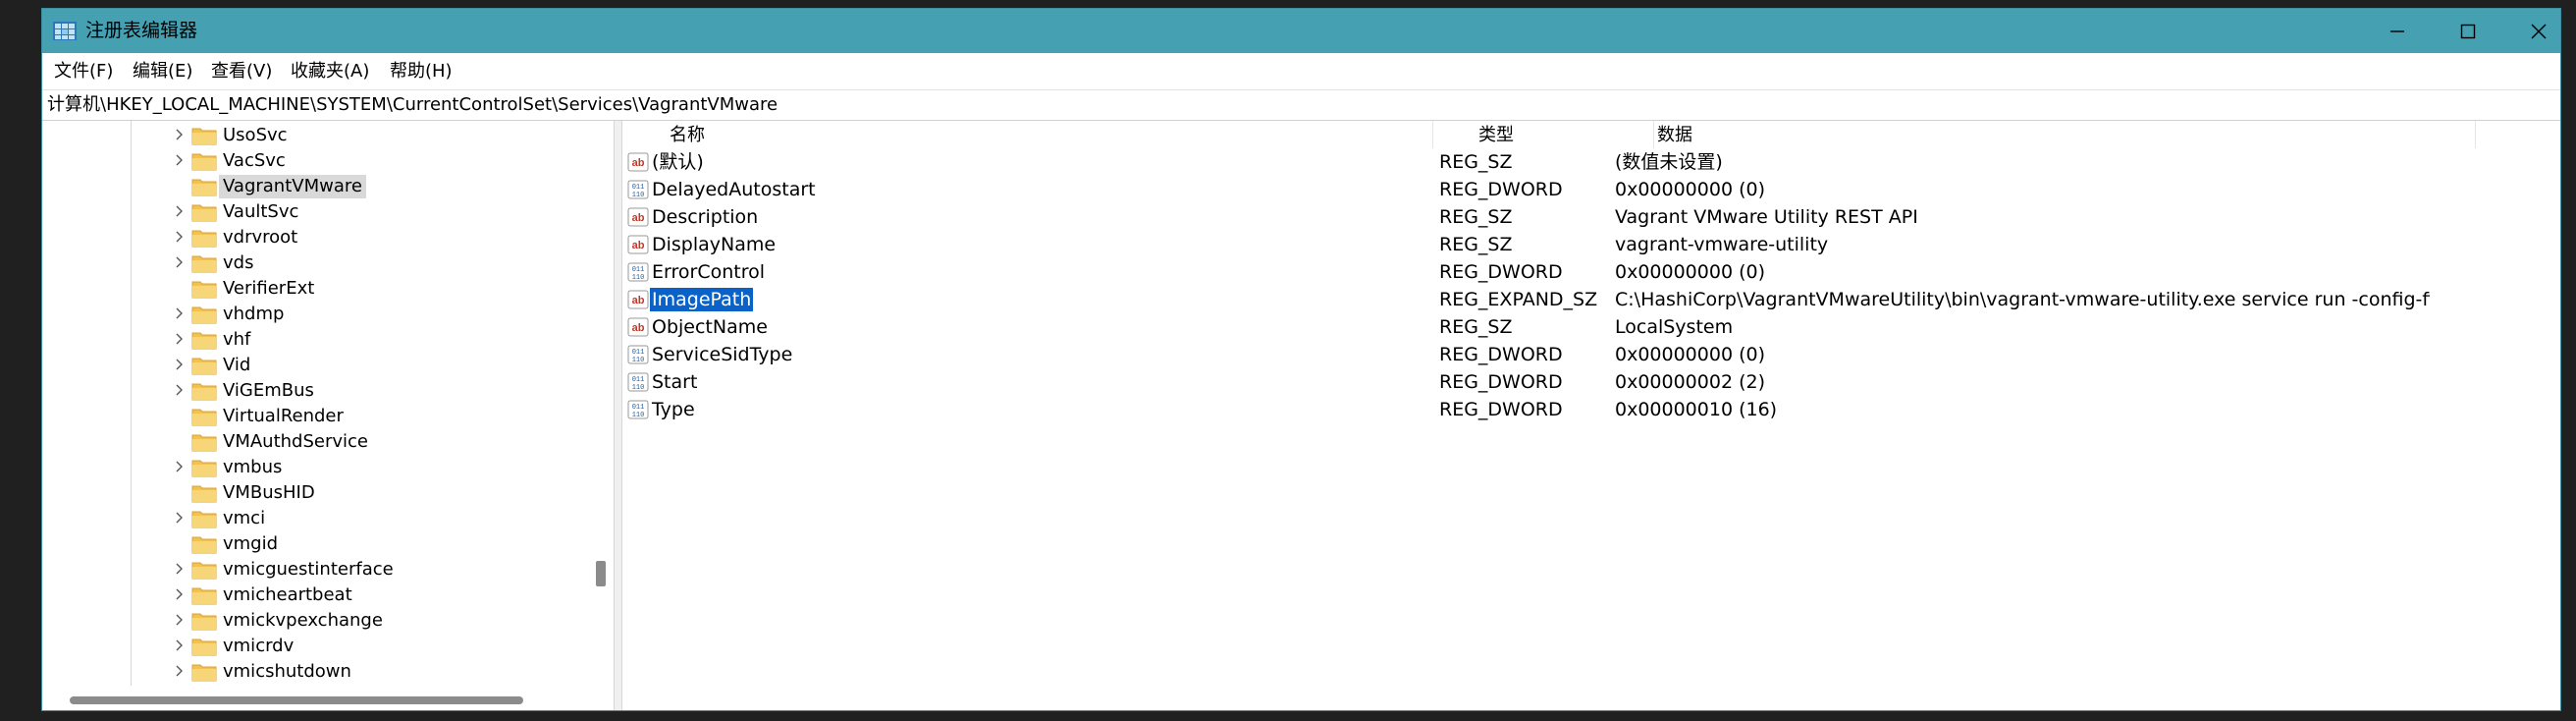 The width and height of the screenshot is (2576, 721). Describe the element at coordinates (1496, 135) in the screenshot. I see `column-header-type: 类型` at that location.